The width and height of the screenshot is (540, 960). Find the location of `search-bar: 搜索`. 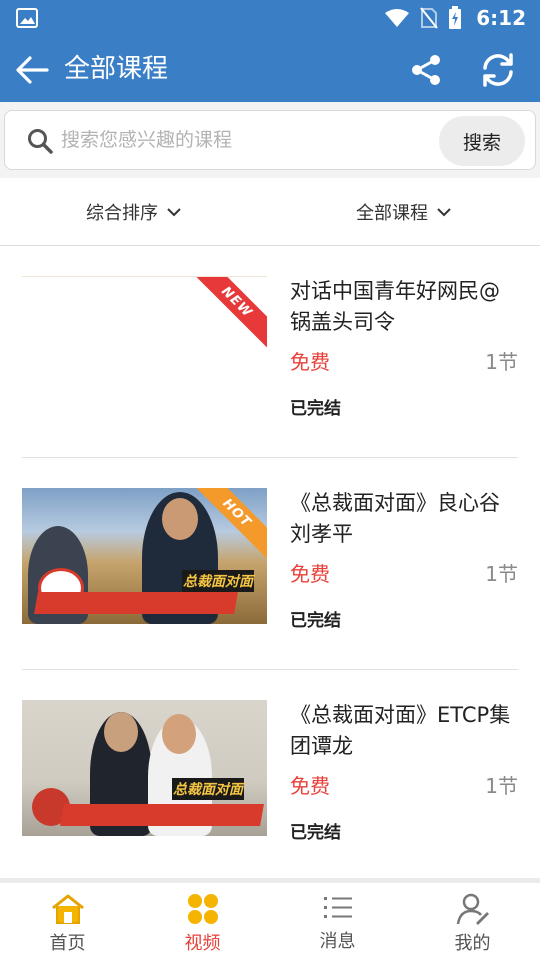

search-bar: 搜索 is located at coordinates (270, 140).